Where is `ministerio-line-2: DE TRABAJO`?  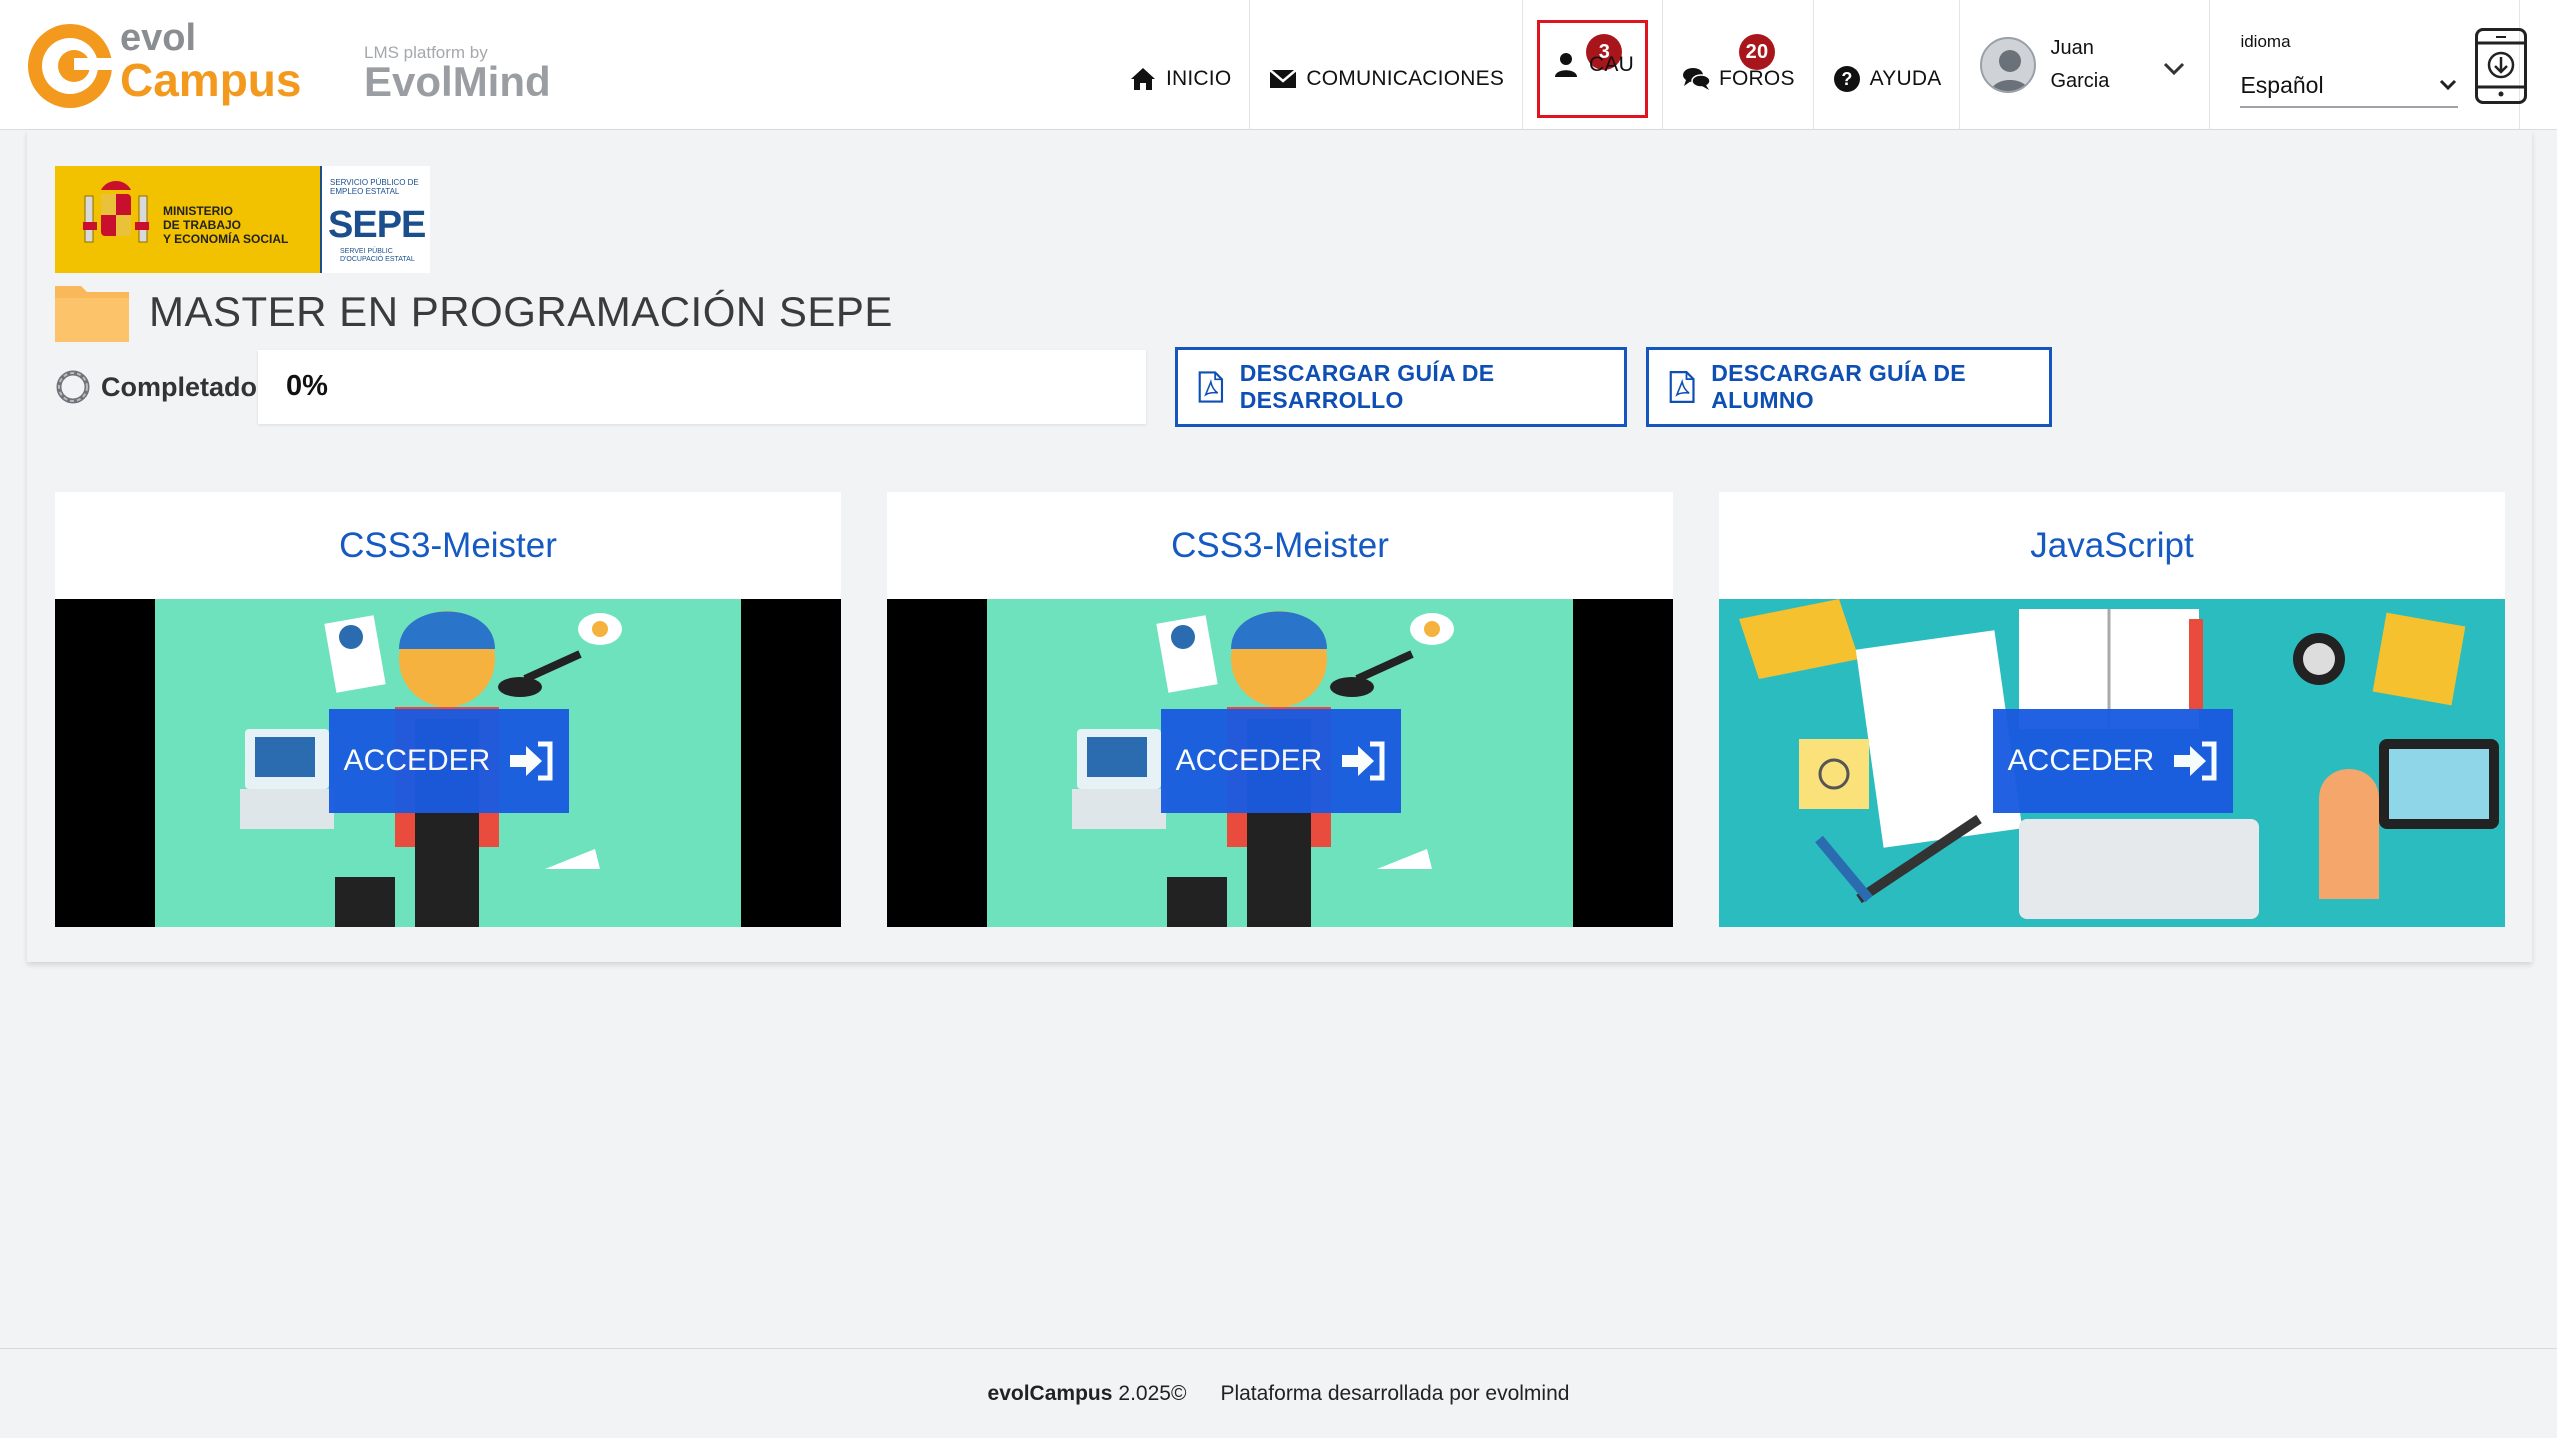 ministerio-line-2: DE TRABAJO is located at coordinates (202, 225).